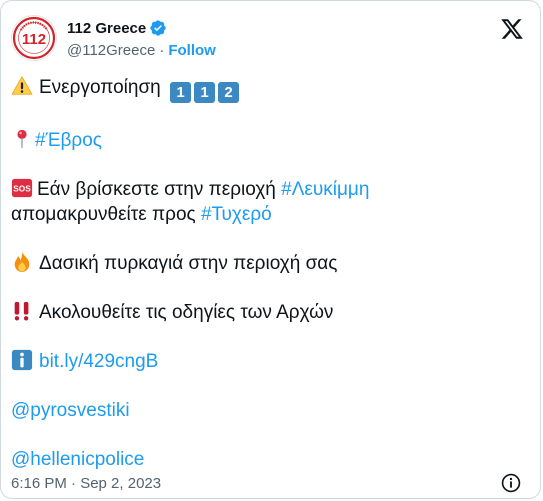 This screenshot has width=543, height=501. I want to click on handle: @112Greece, so click(111, 50).